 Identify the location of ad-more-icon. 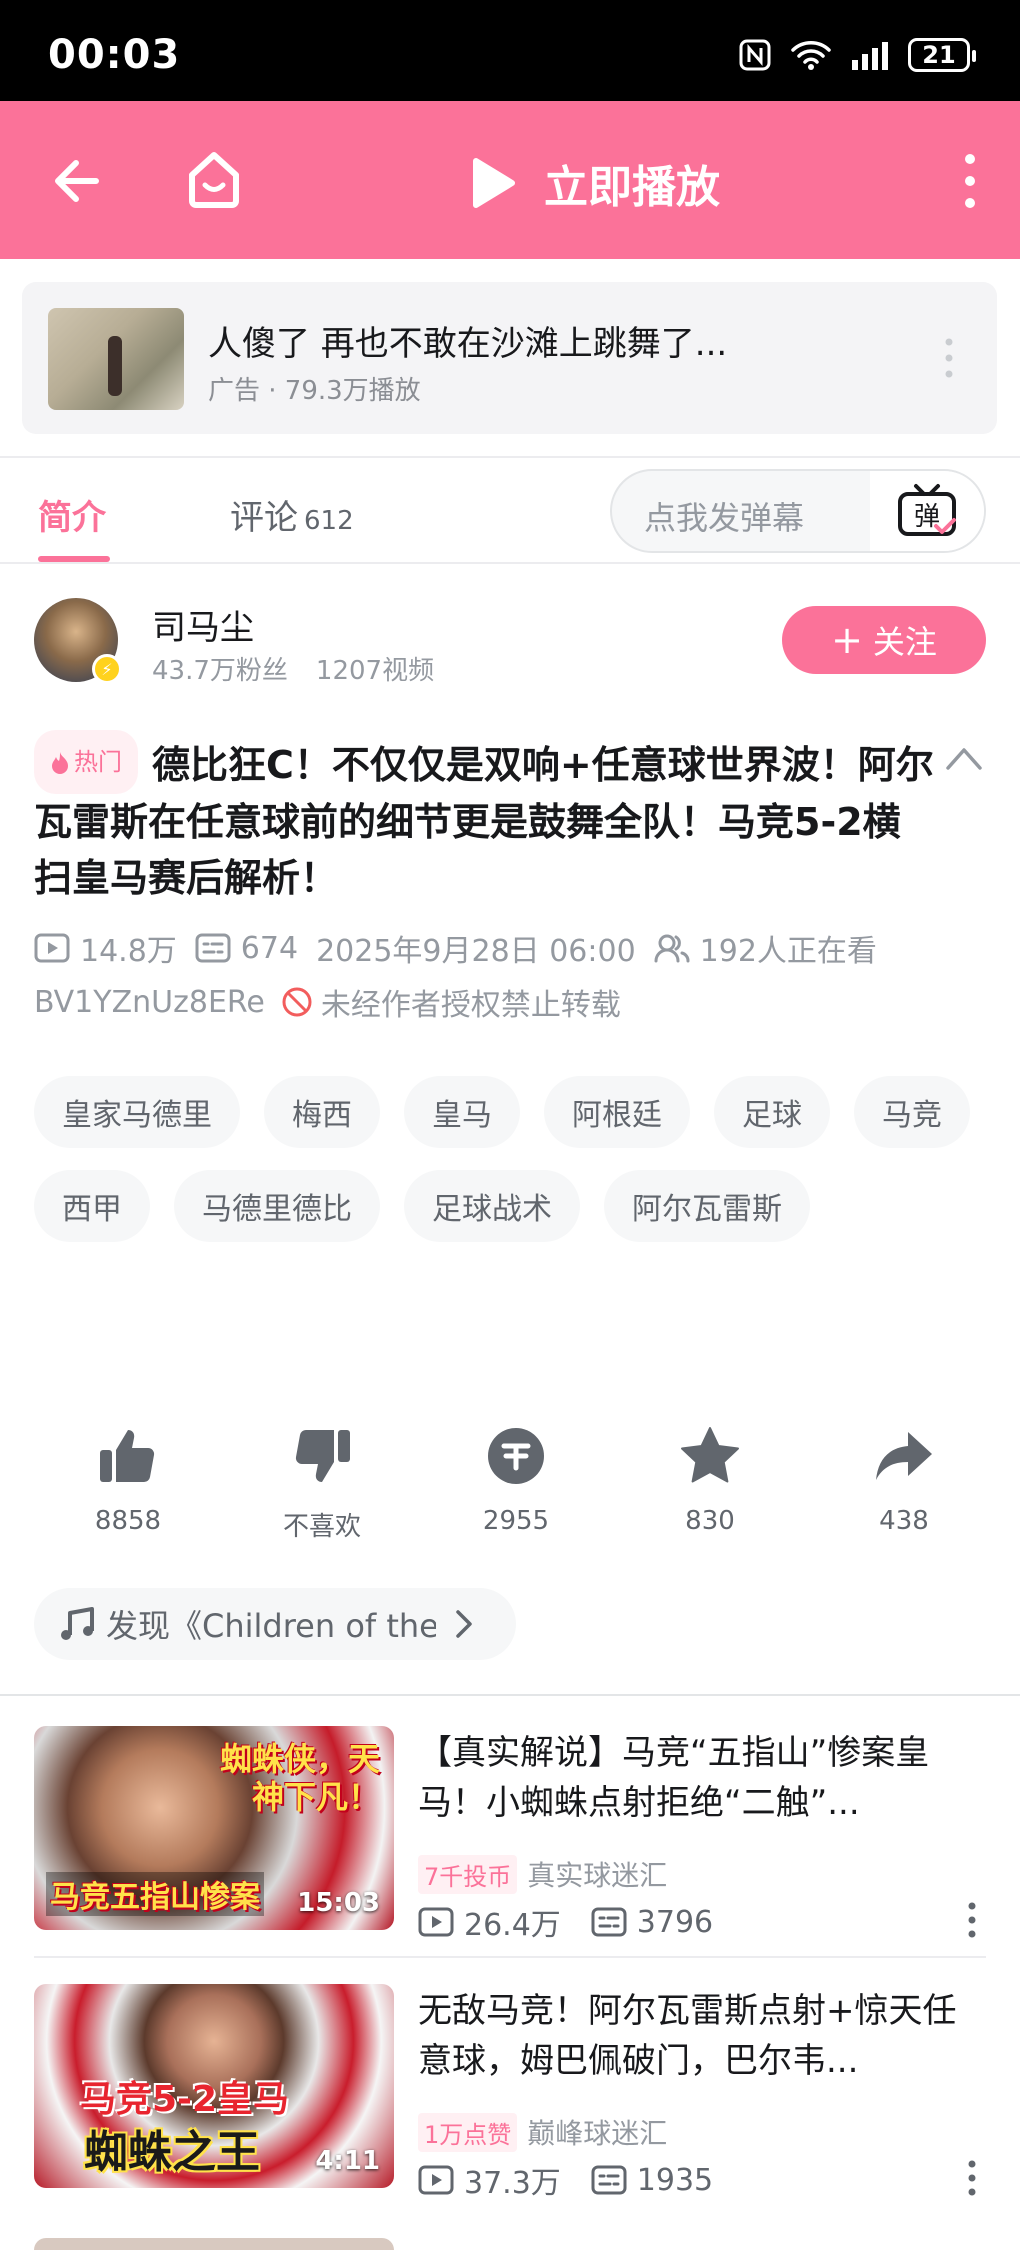
(949, 358).